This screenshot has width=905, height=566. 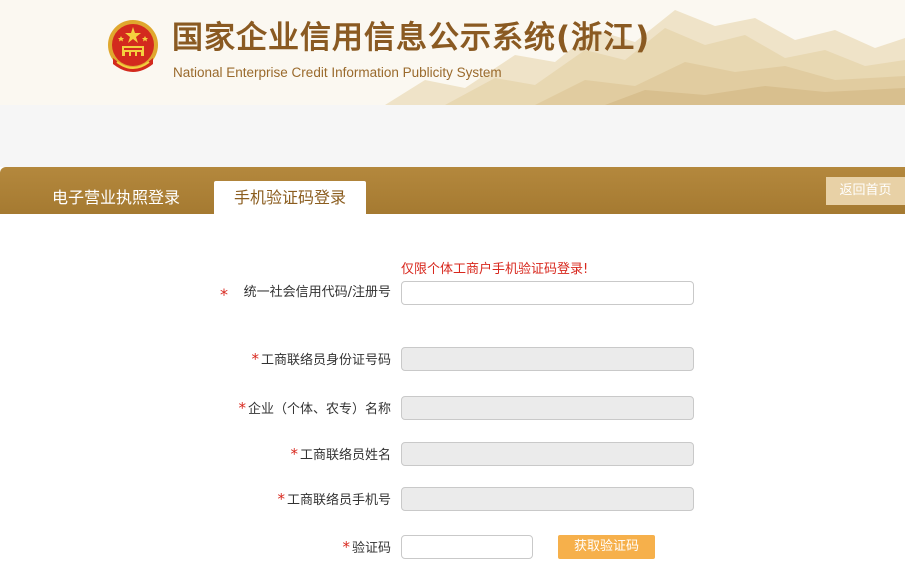 I want to click on liaison-id-number-input, so click(x=547, y=359).